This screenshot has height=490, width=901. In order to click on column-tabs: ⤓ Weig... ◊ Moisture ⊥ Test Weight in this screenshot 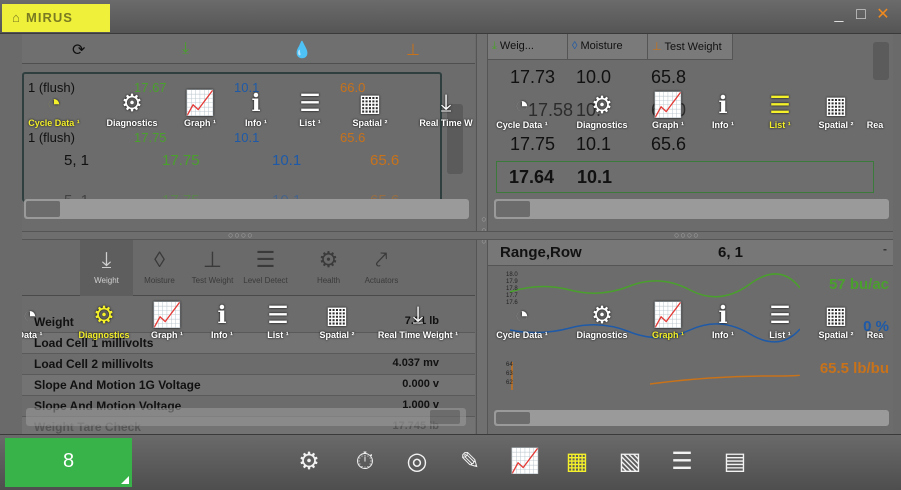, I will do `click(610, 47)`.